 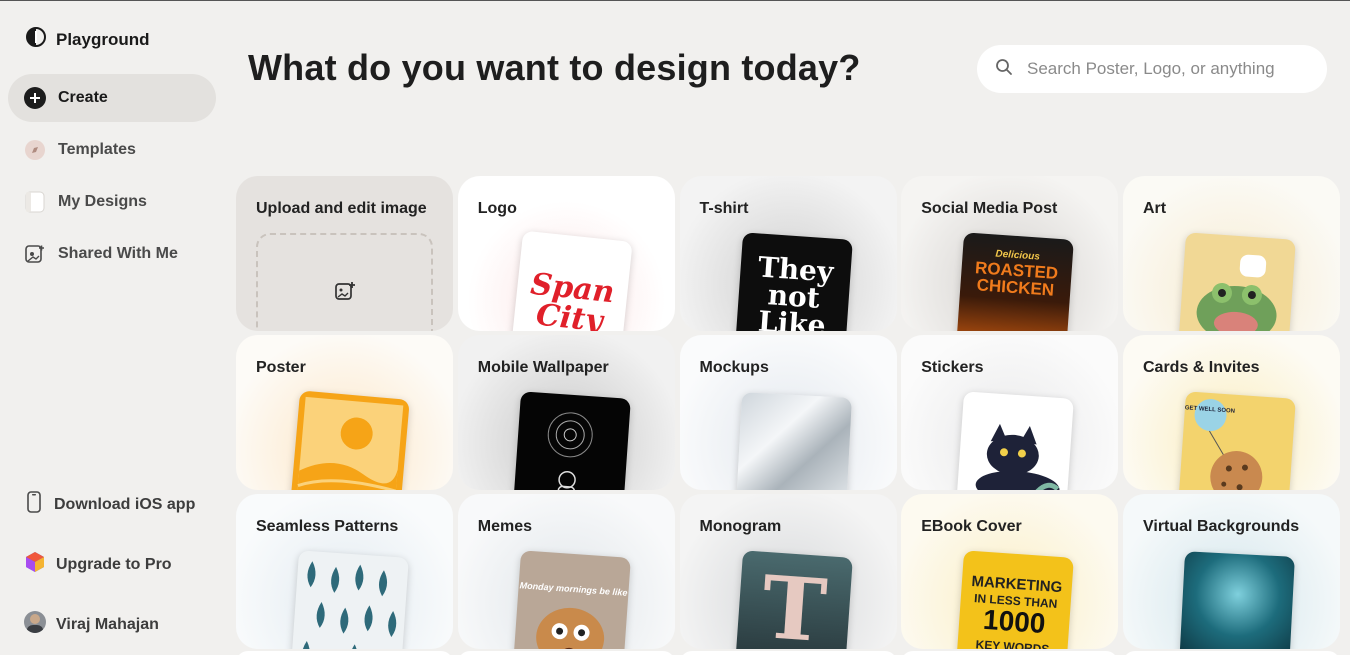 I want to click on nav-item-shared-with-me: Shared With Me, so click(x=112, y=254).